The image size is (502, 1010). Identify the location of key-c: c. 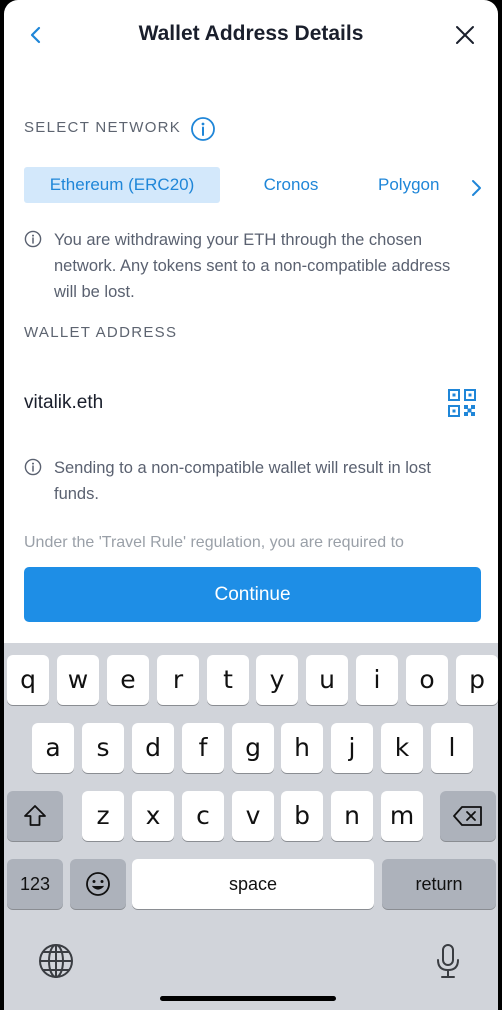
(203, 816).